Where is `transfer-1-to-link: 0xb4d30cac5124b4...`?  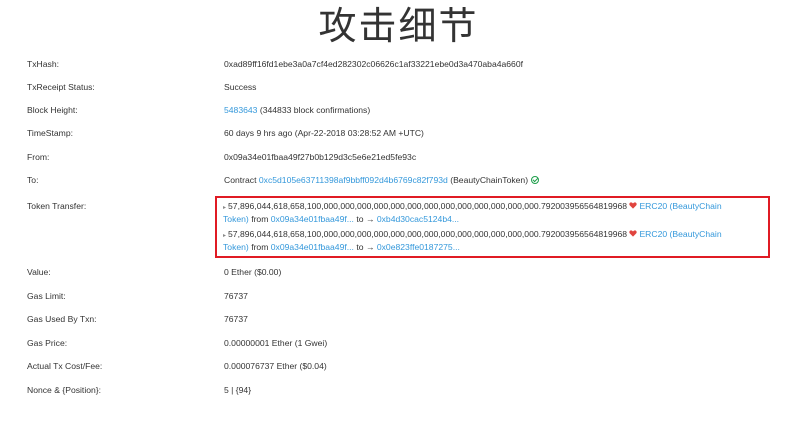 transfer-1-to-link: 0xb4d30cac5124b4... is located at coordinates (418, 219).